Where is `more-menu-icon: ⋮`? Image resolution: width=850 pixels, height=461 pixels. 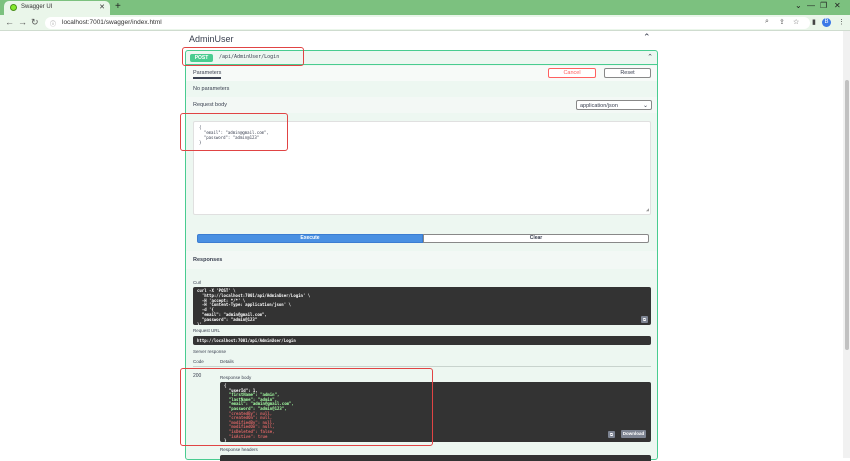
more-menu-icon: ⋮ is located at coordinates (841, 22).